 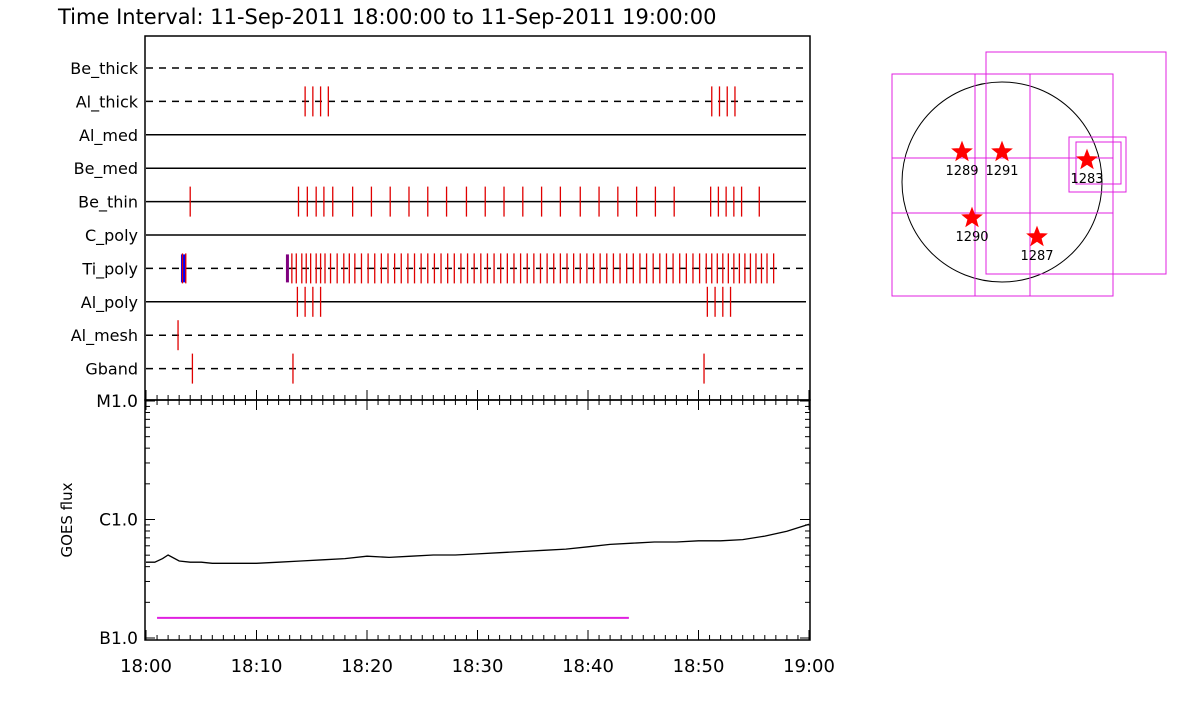 I want to click on region-label: 1283, so click(x=1086, y=179).